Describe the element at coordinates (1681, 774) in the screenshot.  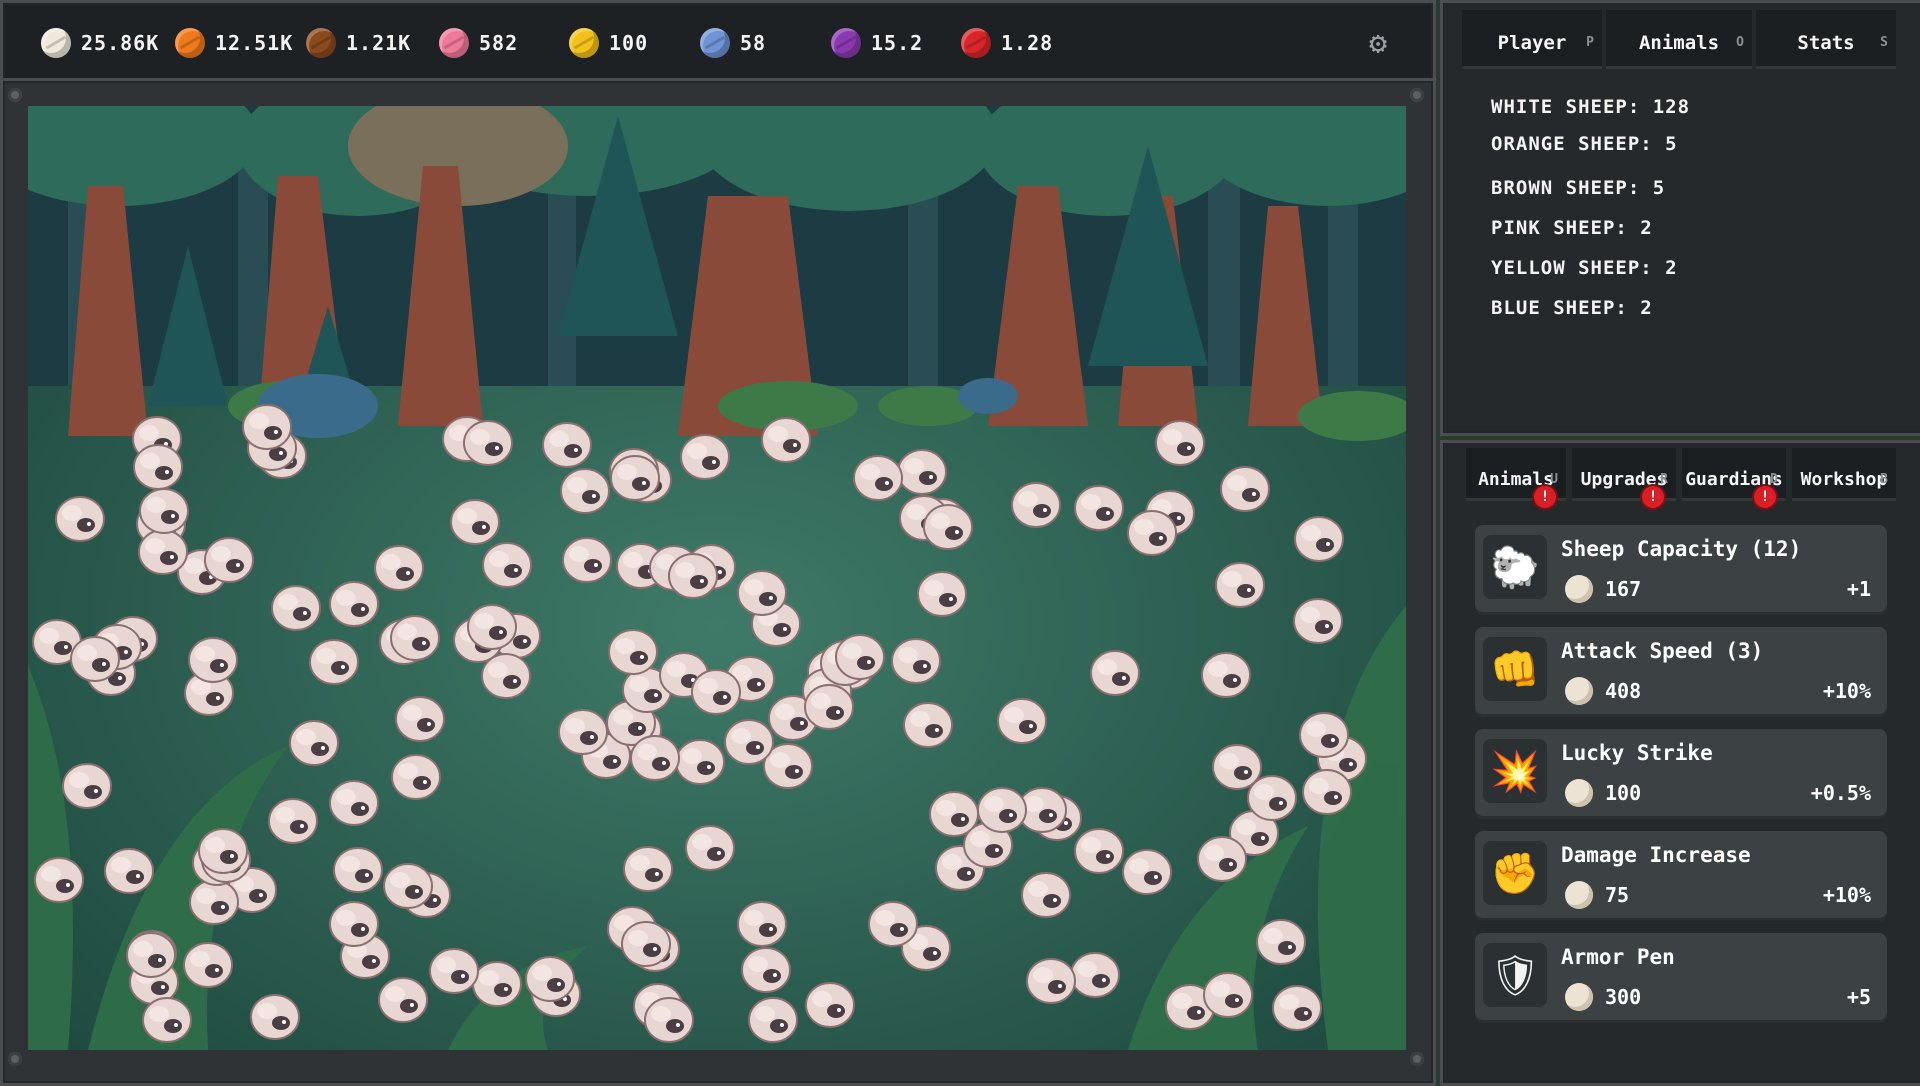
I see `upgrade-lucky-strike: 💥 Lucky Strike 100 +0.5%` at that location.